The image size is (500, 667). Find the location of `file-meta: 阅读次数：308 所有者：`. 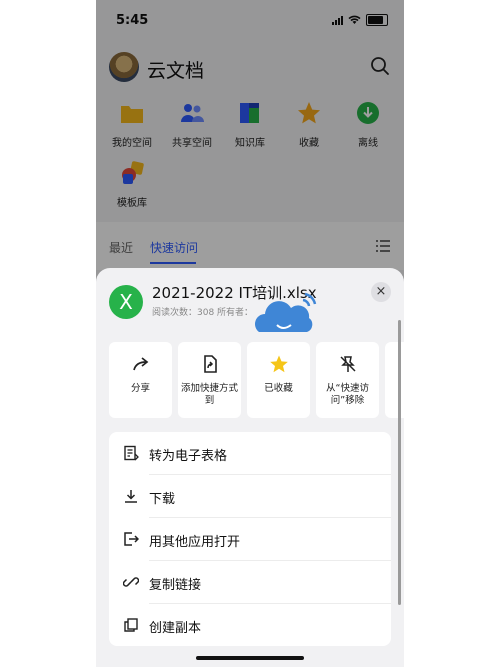

file-meta: 阅读次数：308 所有者： is located at coordinates (203, 313).